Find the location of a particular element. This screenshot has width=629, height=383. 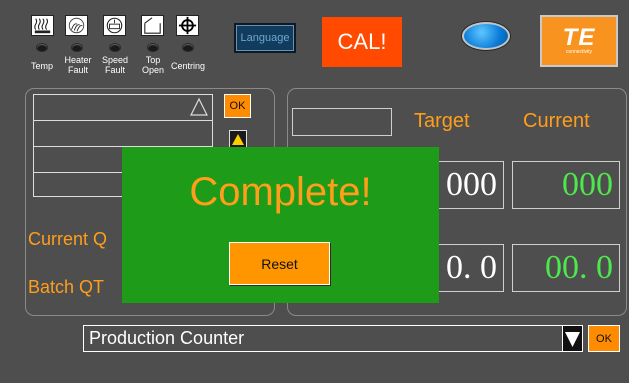

centring-label: Centring is located at coordinates (188, 66).